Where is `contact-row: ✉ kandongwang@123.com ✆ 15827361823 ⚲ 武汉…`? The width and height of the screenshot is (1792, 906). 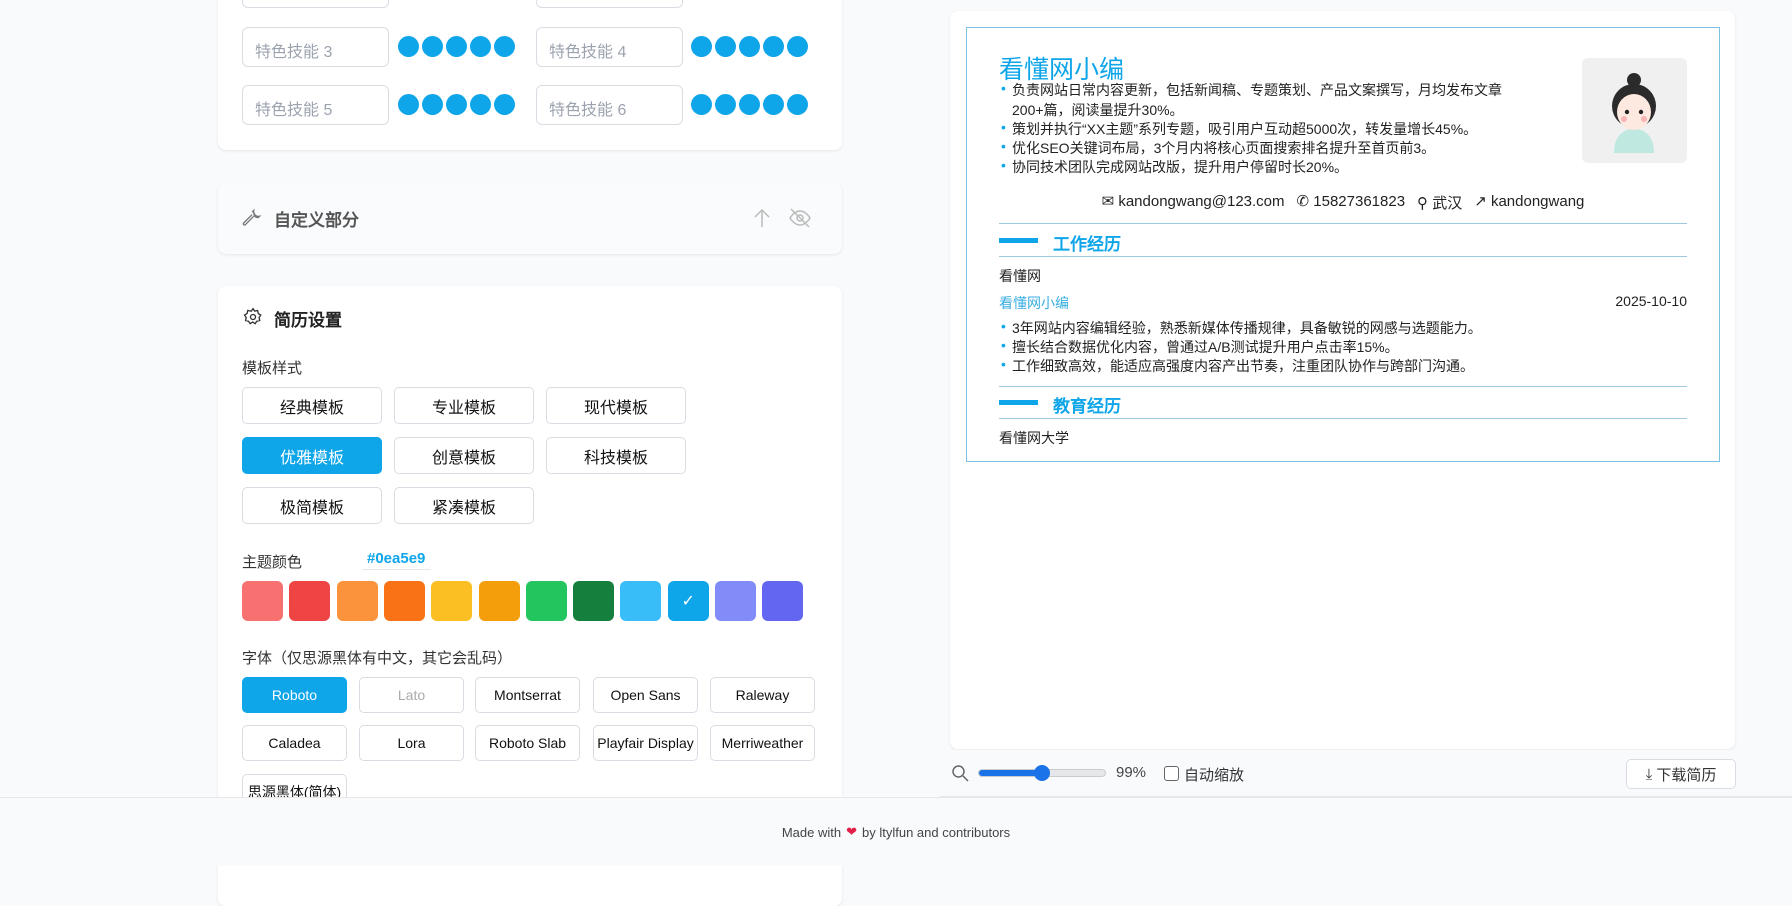 contact-row: ✉ kandongwang@123.com ✆ 15827361823 ⚲ 武汉… is located at coordinates (1343, 202).